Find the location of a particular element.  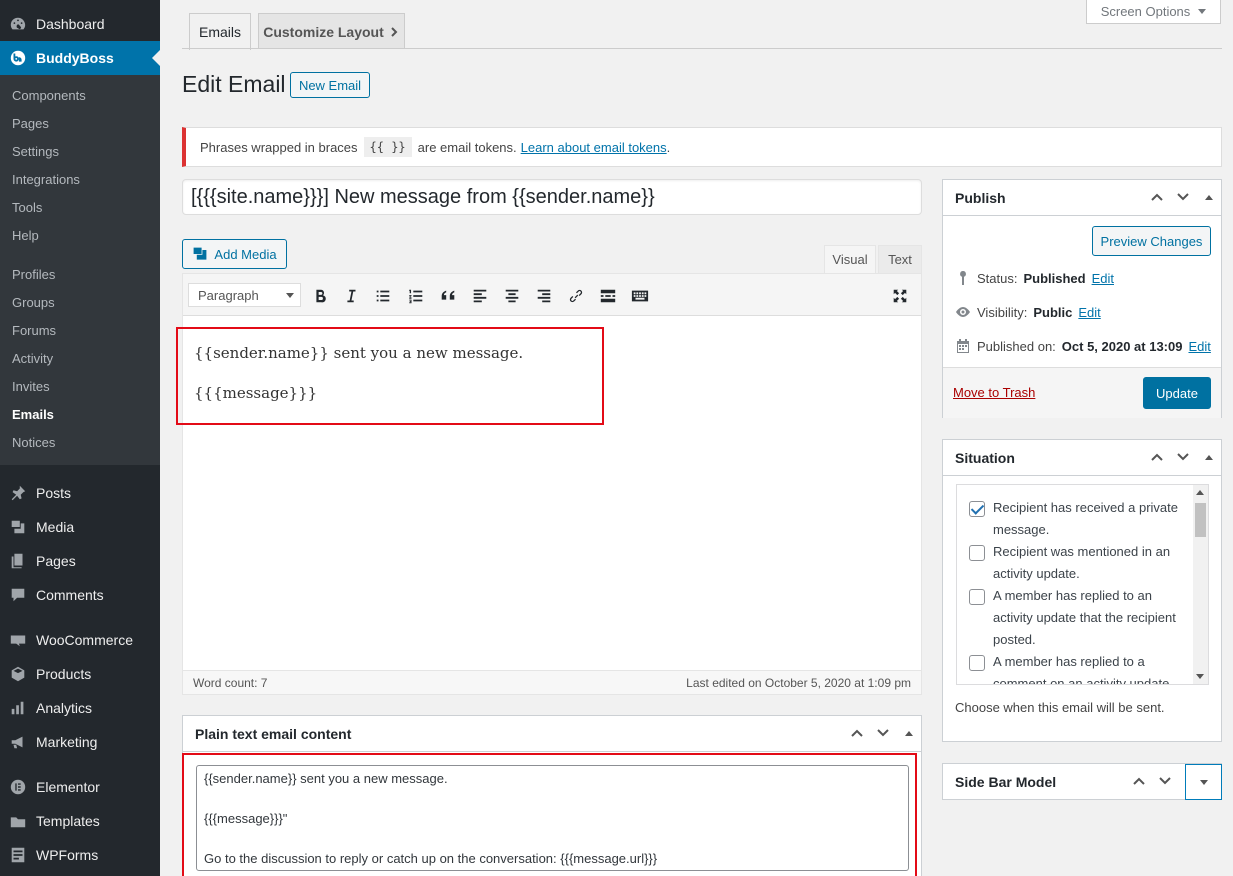

fullscreen-button is located at coordinates (900, 296).